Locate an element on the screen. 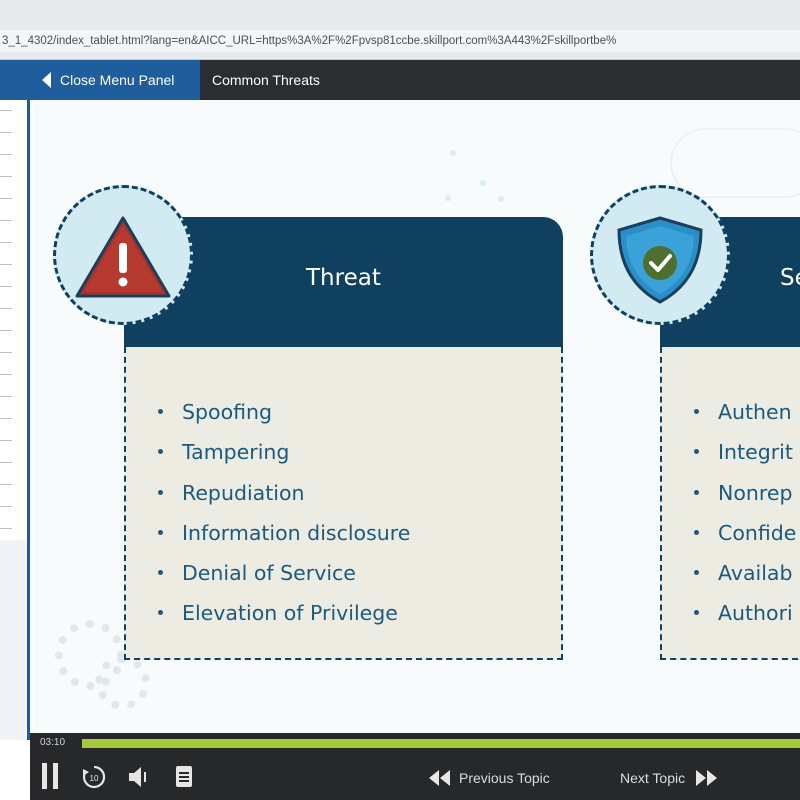 The image size is (800, 800). volume-button is located at coordinates (139, 778).